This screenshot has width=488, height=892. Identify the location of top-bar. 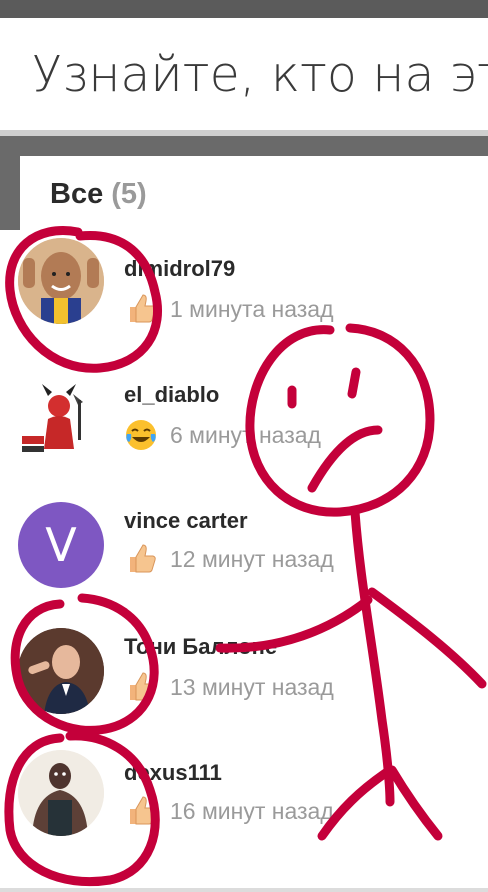
(244, 9).